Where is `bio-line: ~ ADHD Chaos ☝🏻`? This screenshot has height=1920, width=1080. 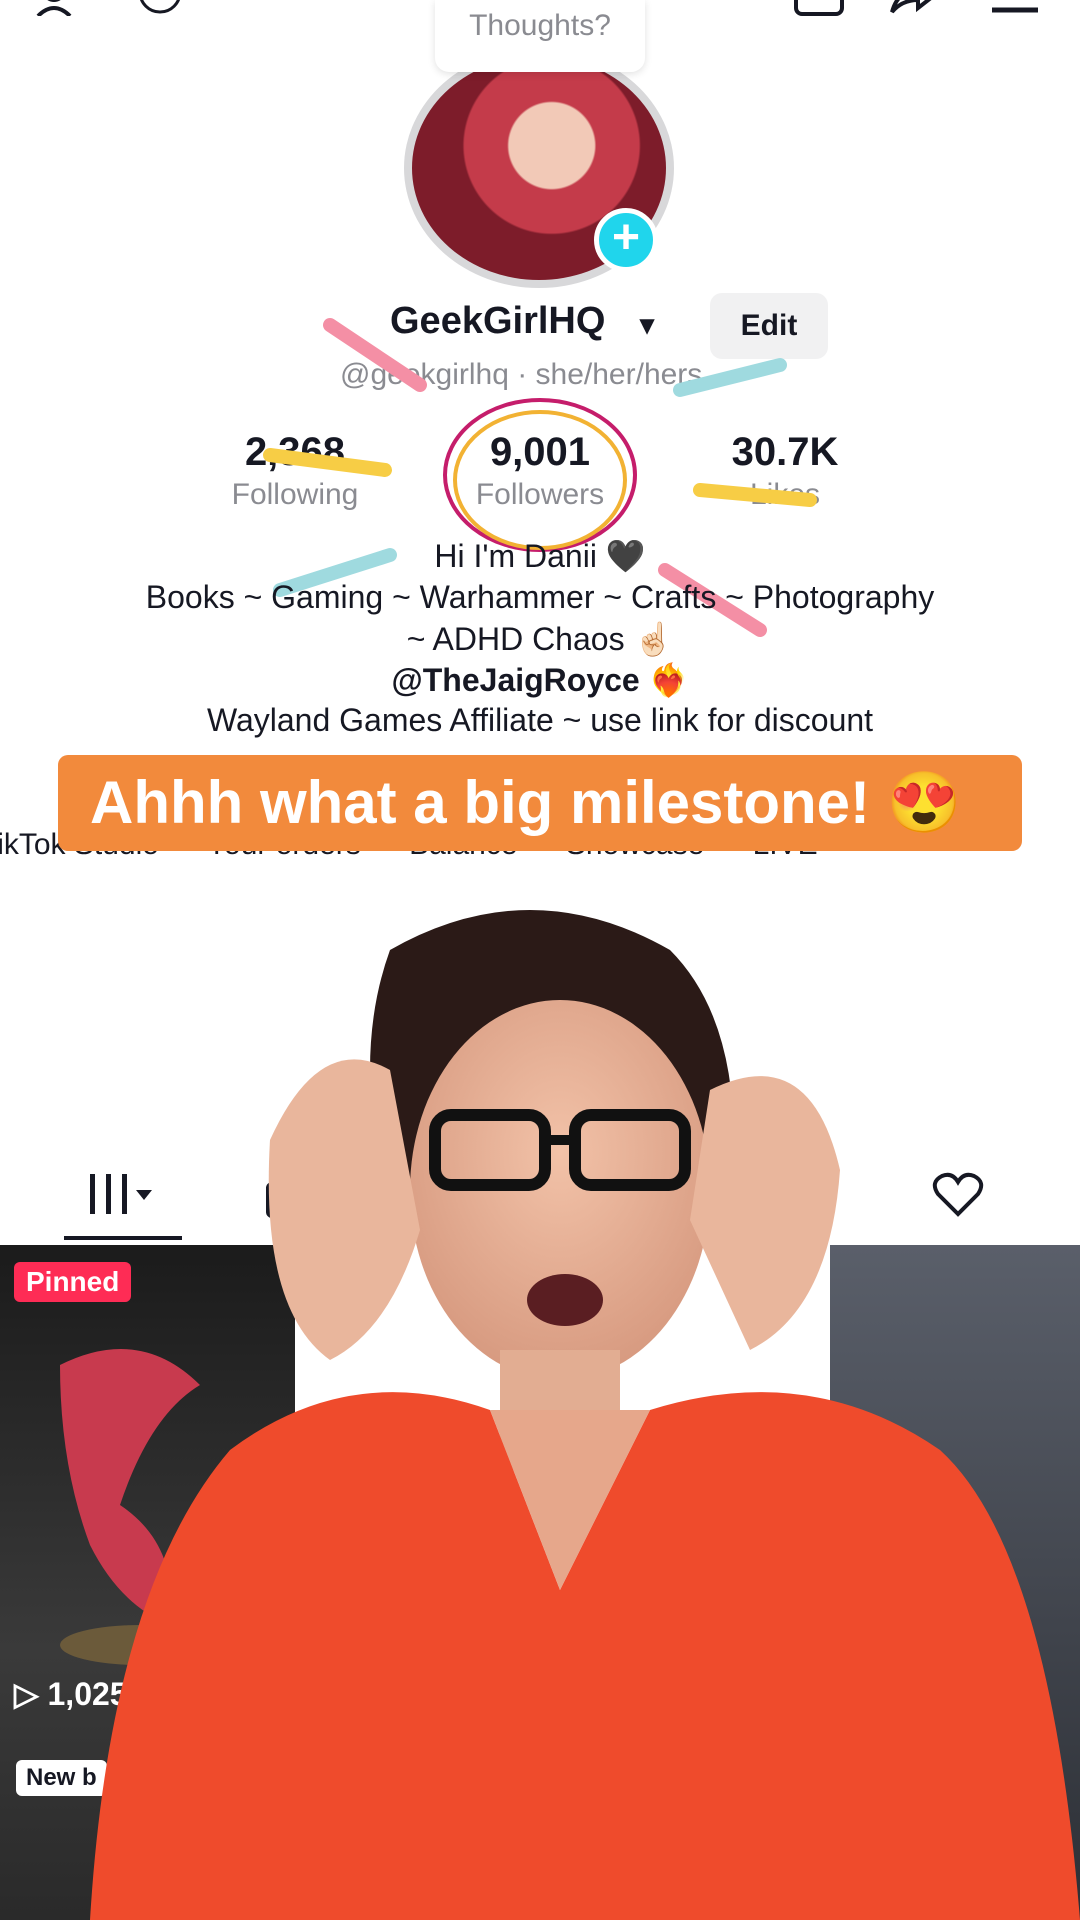 bio-line: ~ ADHD Chaos ☝🏻 is located at coordinates (540, 639).